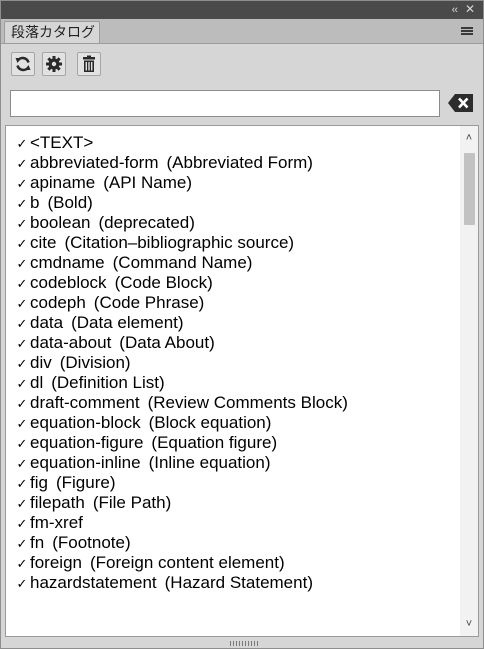  What do you see at coordinates (232, 183) in the screenshot?
I see `list-item: ✓ apiname (API Name)` at bounding box center [232, 183].